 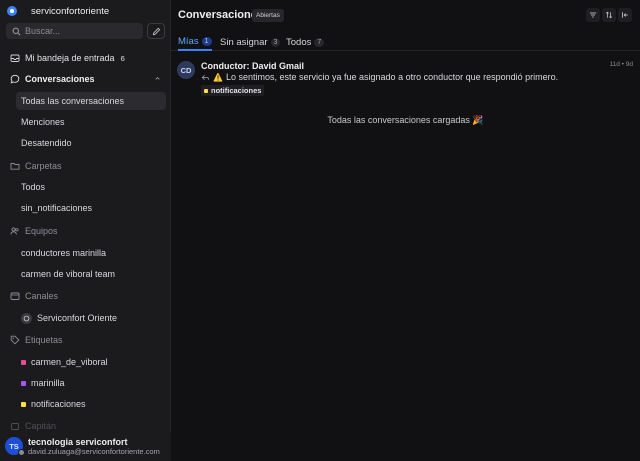 I want to click on sidebar-item-label: Todos, so click(x=33, y=187).